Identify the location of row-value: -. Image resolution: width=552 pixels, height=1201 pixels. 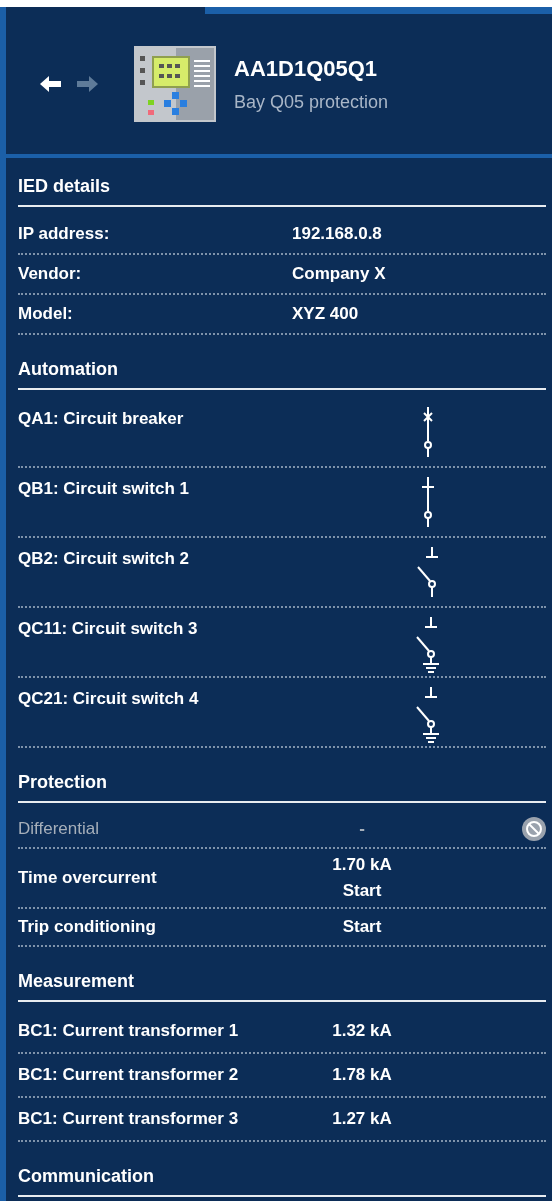
(362, 829).